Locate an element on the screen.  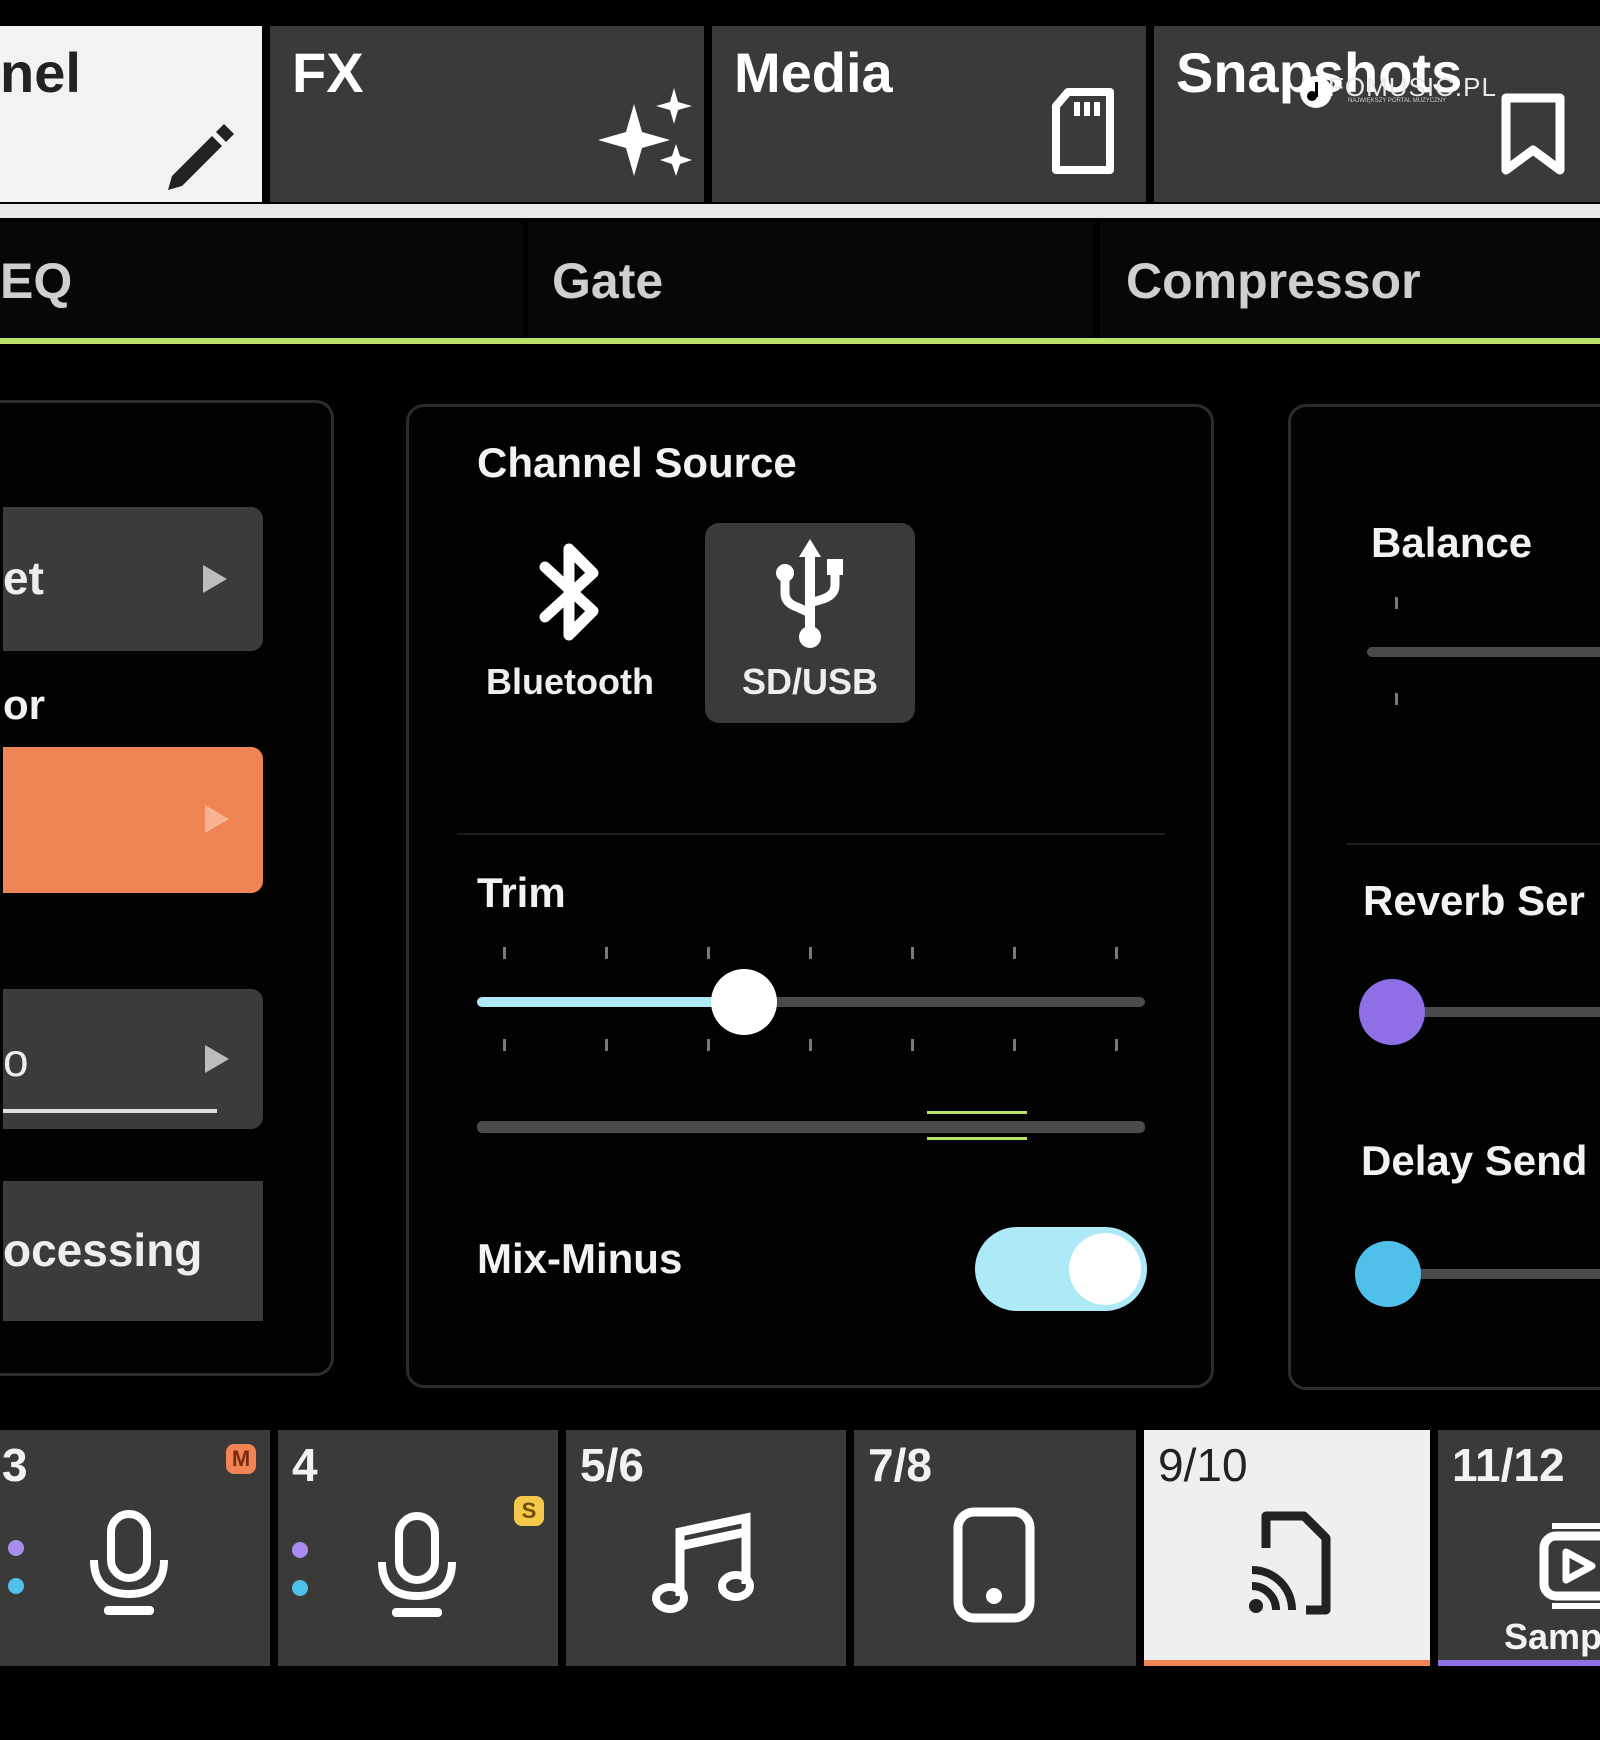
left-panel: et or o ocessing is located at coordinates (167, 888).